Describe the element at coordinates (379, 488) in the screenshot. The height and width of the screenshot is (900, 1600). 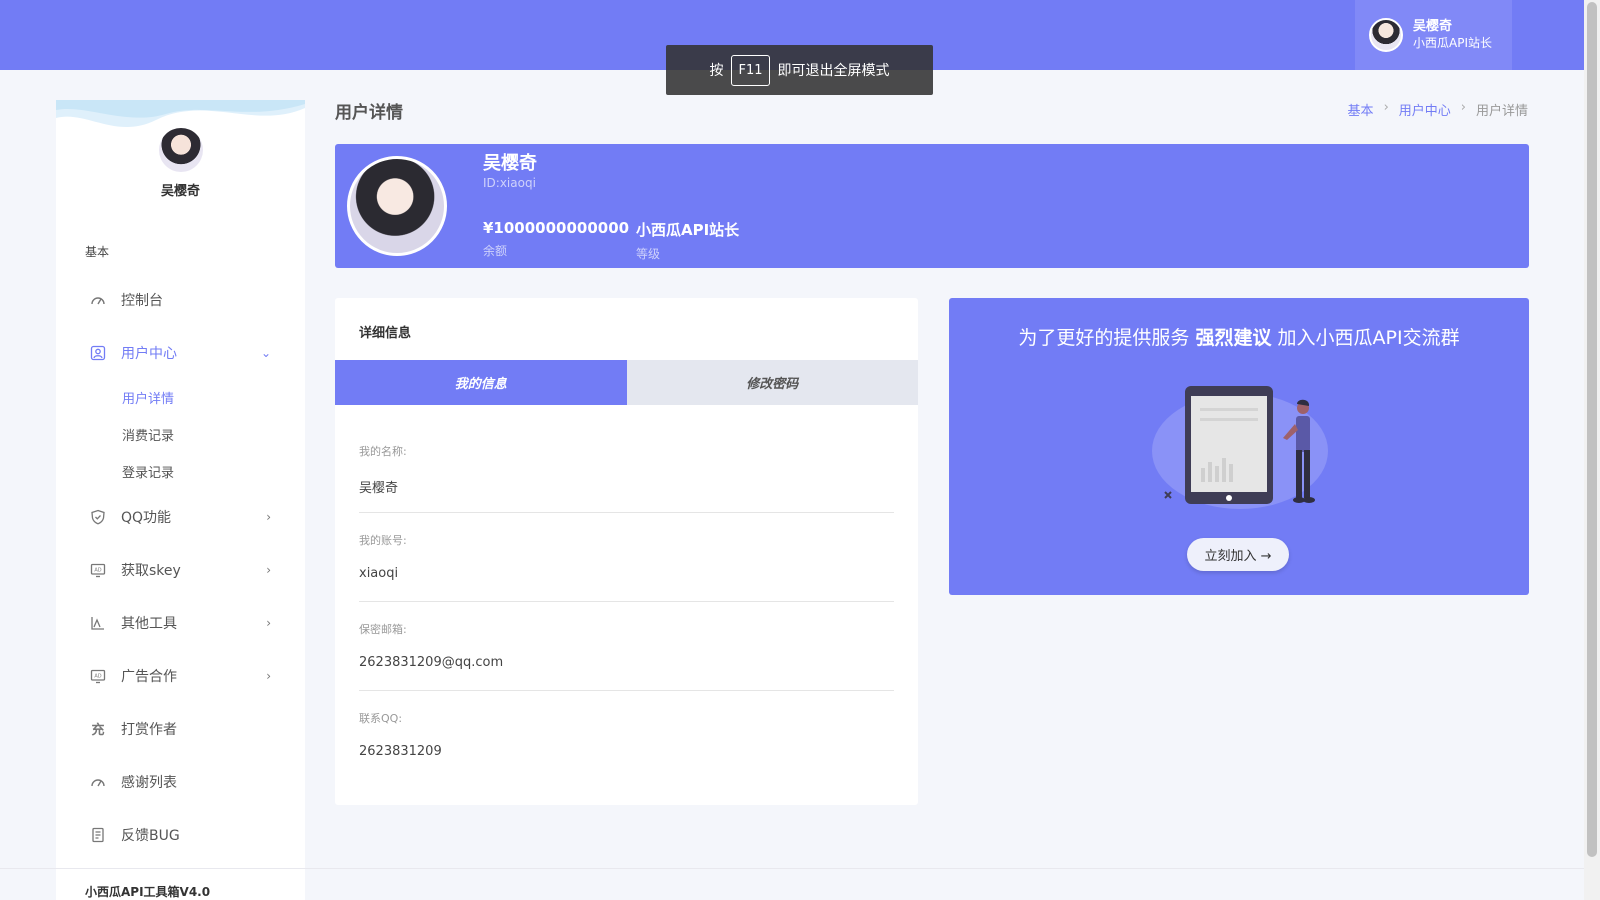
I see `field-value: 吴樱奇` at that location.